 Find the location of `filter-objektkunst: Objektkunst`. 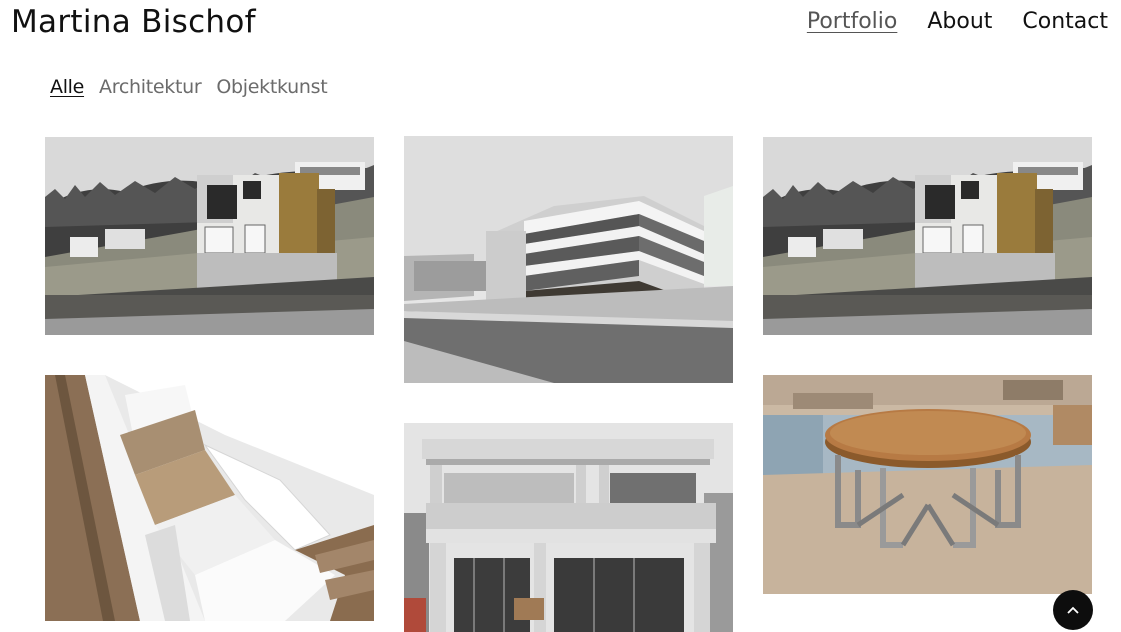

filter-objektkunst: Objektkunst is located at coordinates (271, 87).